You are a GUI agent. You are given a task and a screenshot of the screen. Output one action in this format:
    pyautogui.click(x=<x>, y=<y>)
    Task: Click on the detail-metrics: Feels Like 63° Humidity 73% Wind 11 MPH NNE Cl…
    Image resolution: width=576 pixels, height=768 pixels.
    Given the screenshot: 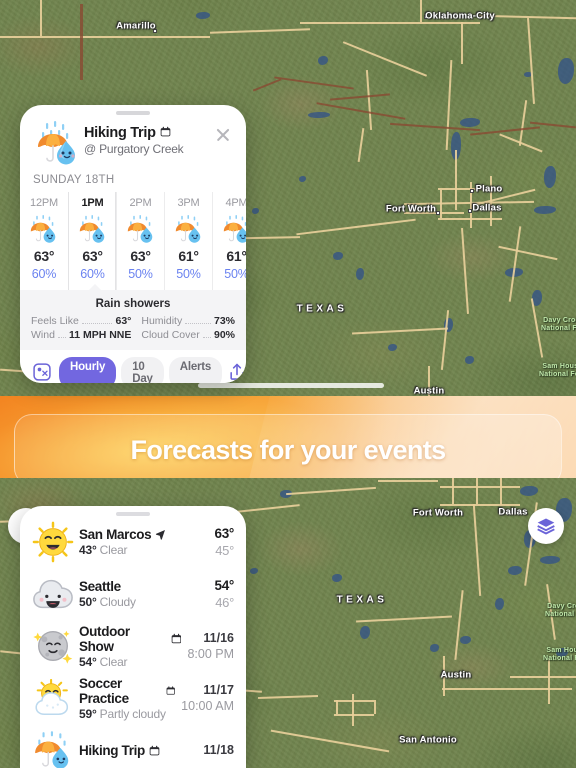 What is the action you would take?
    pyautogui.click(x=133, y=328)
    